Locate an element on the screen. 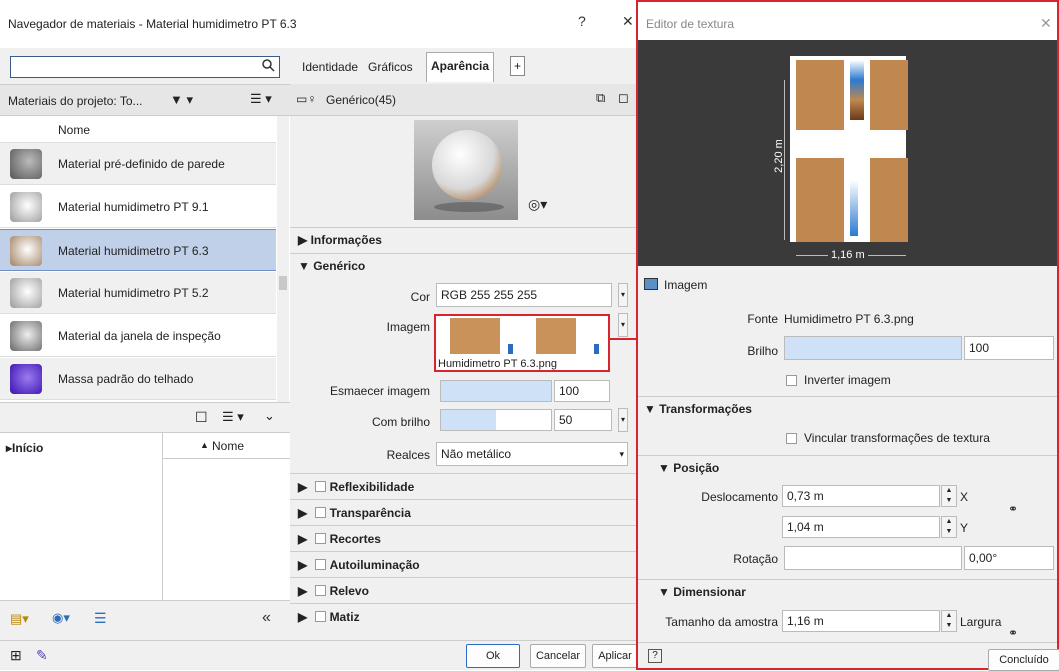 The width and height of the screenshot is (1059, 671). section-transparencia: ▶ Transparência is located at coordinates (354, 513).